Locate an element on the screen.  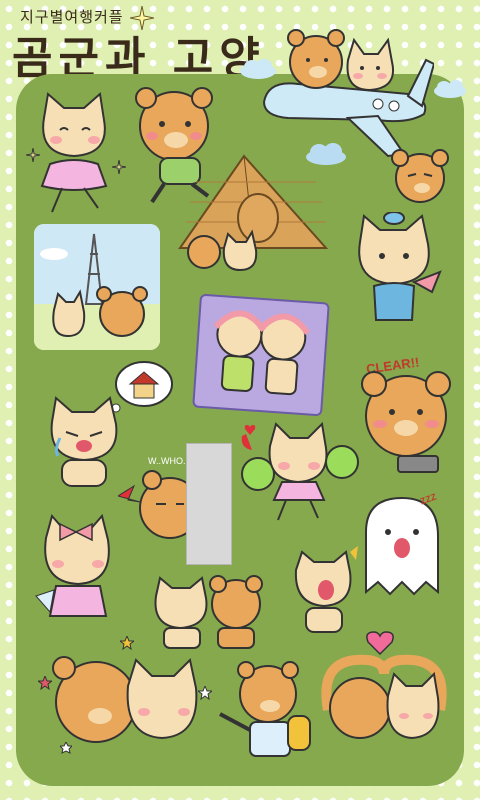
sulking-pair-sticker is located at coordinates (216, 613).